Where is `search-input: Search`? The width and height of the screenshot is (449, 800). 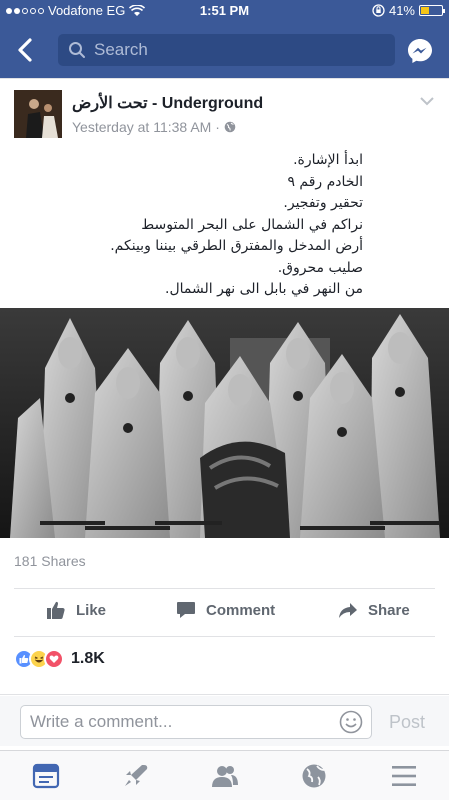
search-input: Search is located at coordinates (226, 50).